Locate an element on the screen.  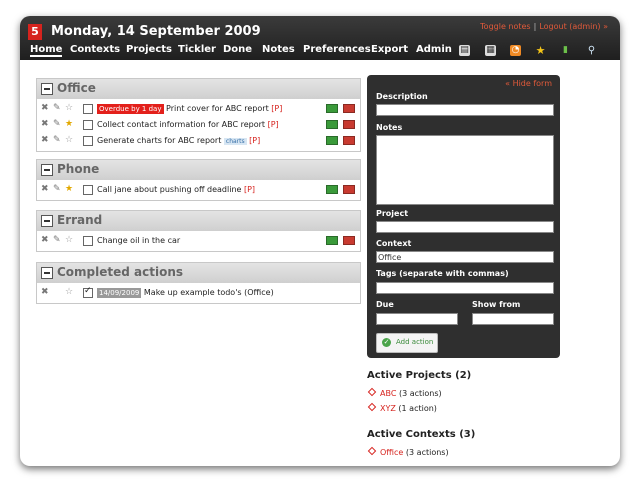
show-from-label: Show from is located at coordinates (496, 304).